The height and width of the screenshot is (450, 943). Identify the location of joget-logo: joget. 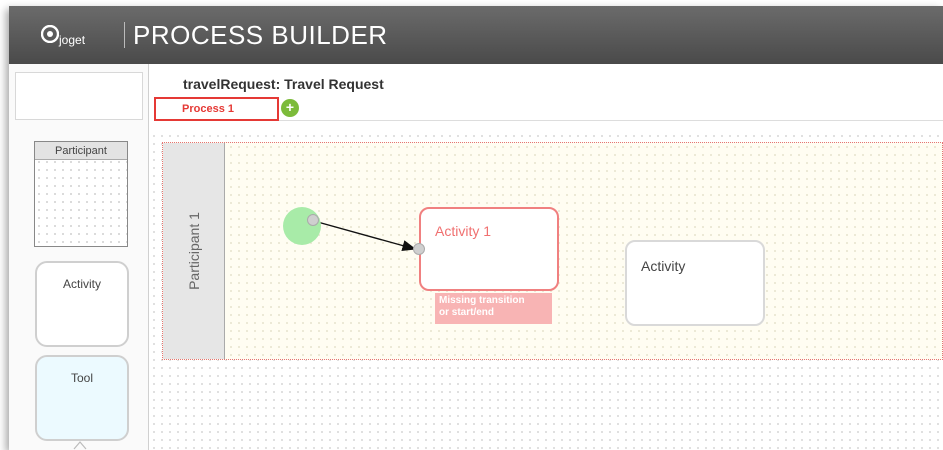
(86, 37).